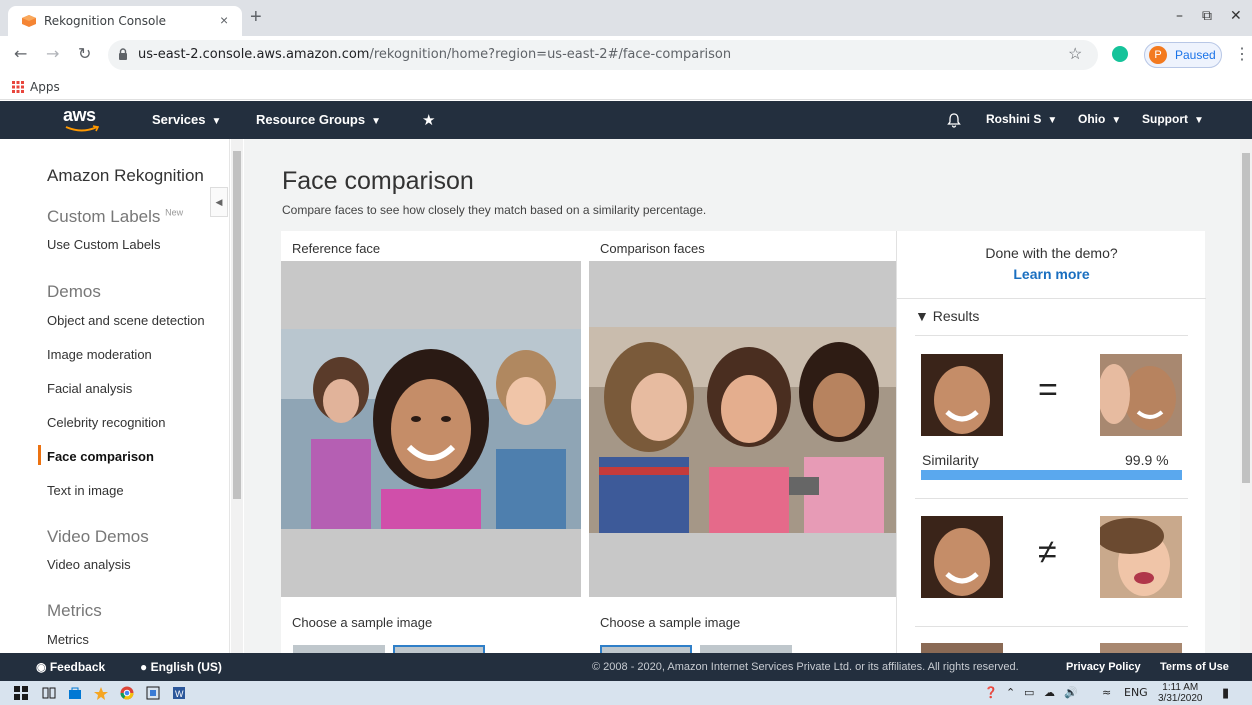 This screenshot has height=705, width=1252. I want to click on reload-icon: ↻, so click(84, 53).